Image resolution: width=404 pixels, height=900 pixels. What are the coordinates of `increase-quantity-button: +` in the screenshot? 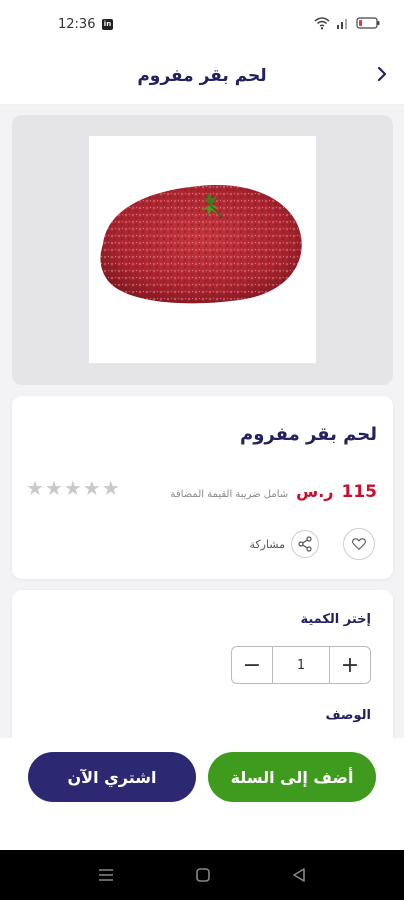 It's located at (350, 665).